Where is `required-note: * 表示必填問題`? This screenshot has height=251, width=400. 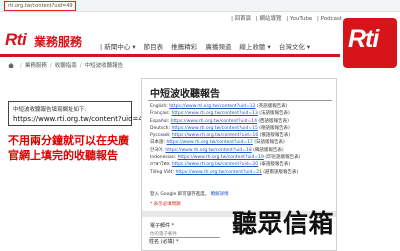 required-note: * 表示必填問題 is located at coordinates (165, 204).